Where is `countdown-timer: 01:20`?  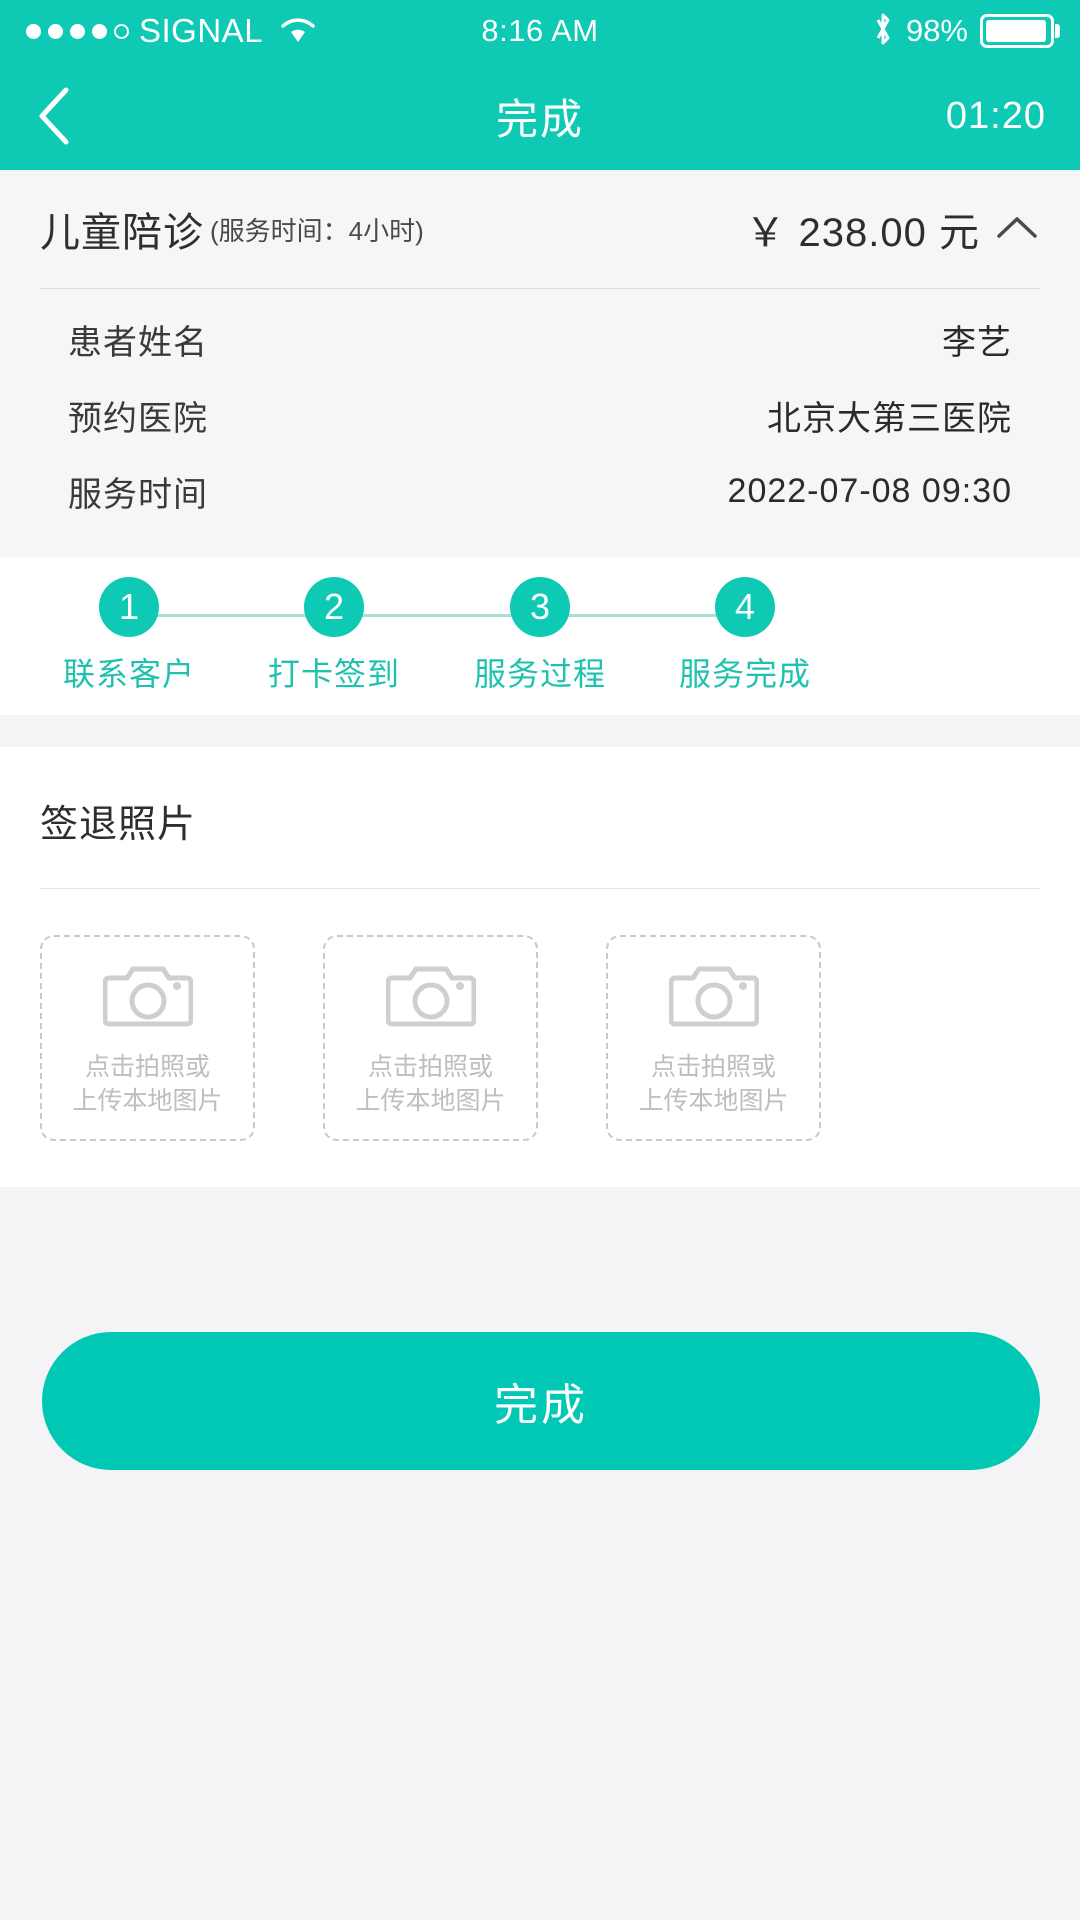
countdown-timer: 01:20 is located at coordinates (995, 115).